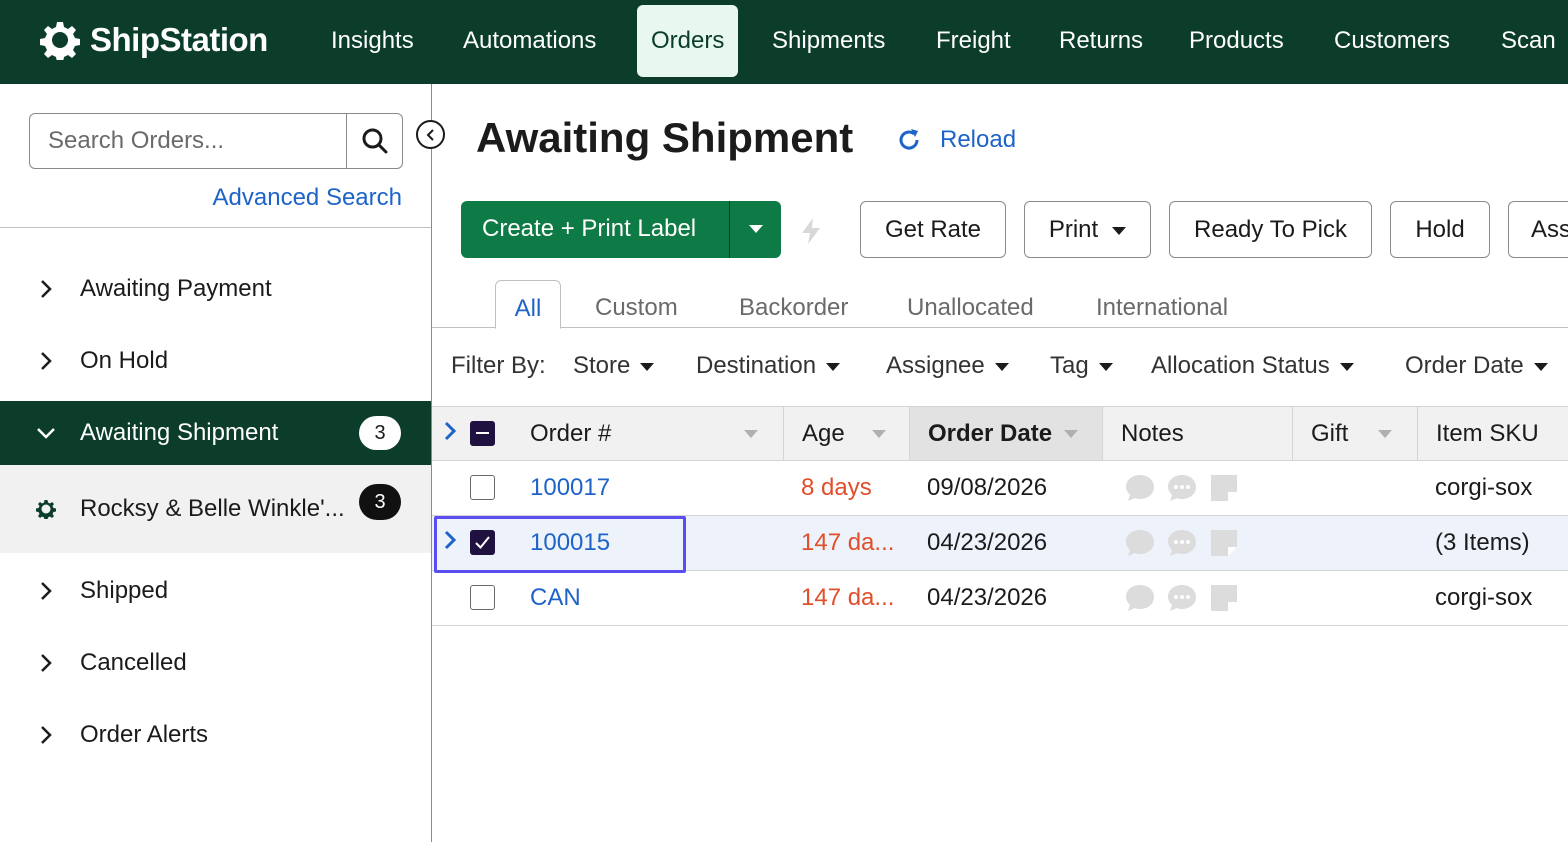 Image resolution: width=1568 pixels, height=842 pixels. What do you see at coordinates (846, 433) in the screenshot?
I see `column-age: Age` at bounding box center [846, 433].